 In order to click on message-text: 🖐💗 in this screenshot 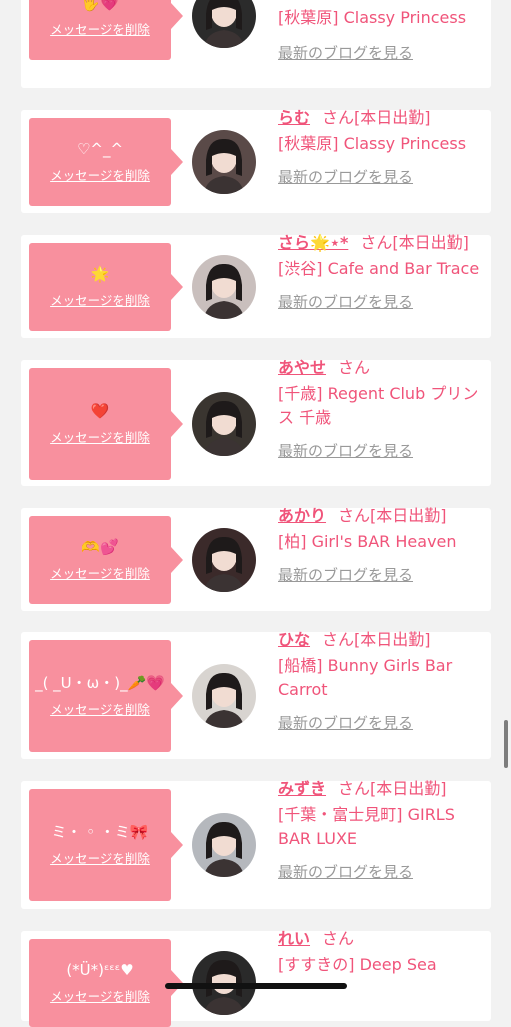, I will do `click(100, 6)`.